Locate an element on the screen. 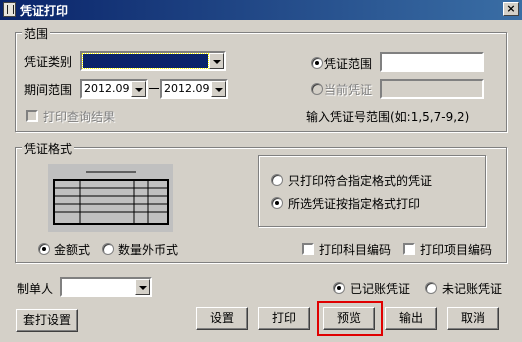 The image size is (522, 342). close-button: × is located at coordinates (511, 9).